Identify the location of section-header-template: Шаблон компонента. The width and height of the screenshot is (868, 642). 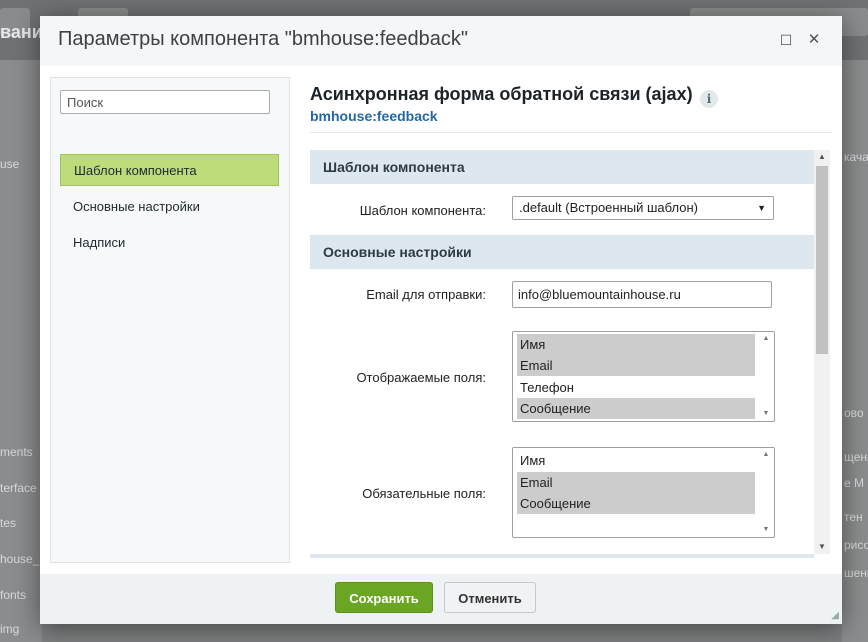
(562, 167).